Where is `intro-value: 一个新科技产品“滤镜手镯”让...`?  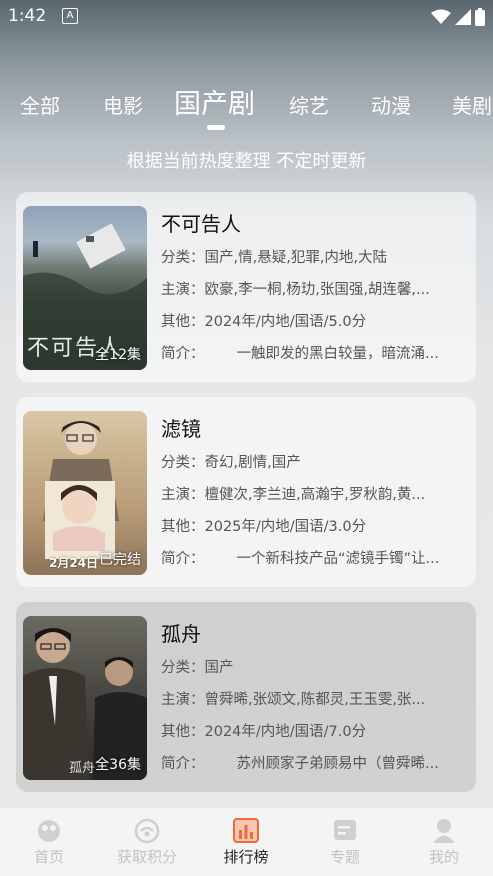 intro-value: 一个新科技产品“滤镜手镯”让... is located at coordinates (338, 559).